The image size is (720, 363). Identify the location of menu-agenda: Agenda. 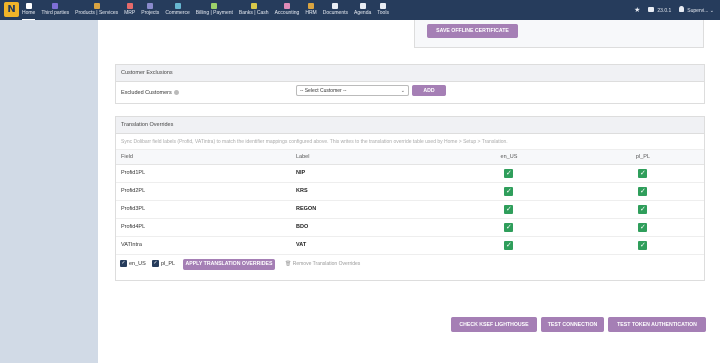
(362, 10).